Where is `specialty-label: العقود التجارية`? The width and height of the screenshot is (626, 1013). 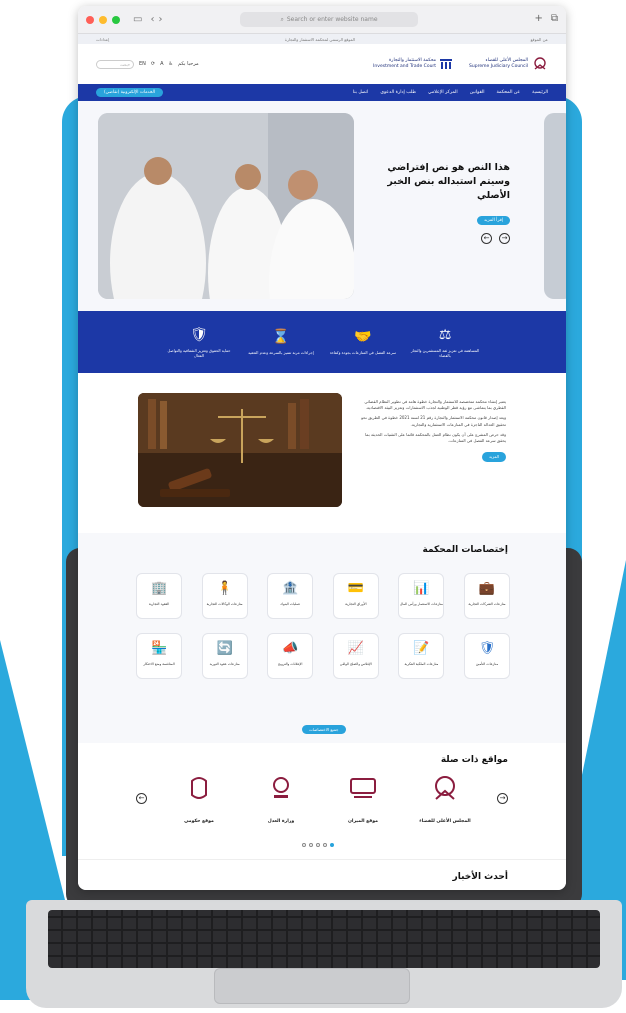 specialty-label: العقود التجارية is located at coordinates (159, 604).